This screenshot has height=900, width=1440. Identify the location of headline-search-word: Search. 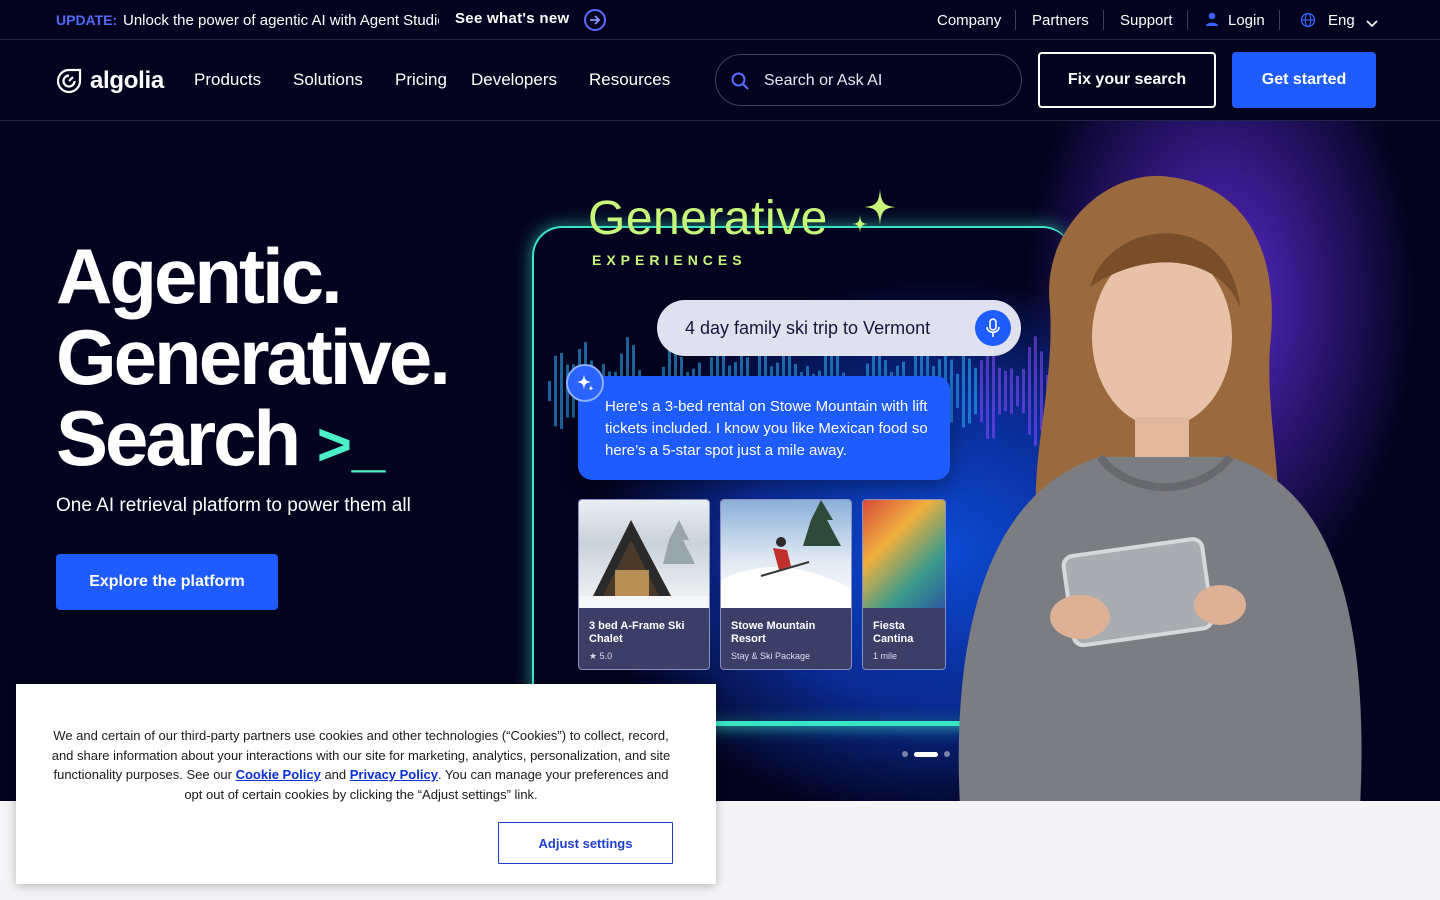
(178, 438).